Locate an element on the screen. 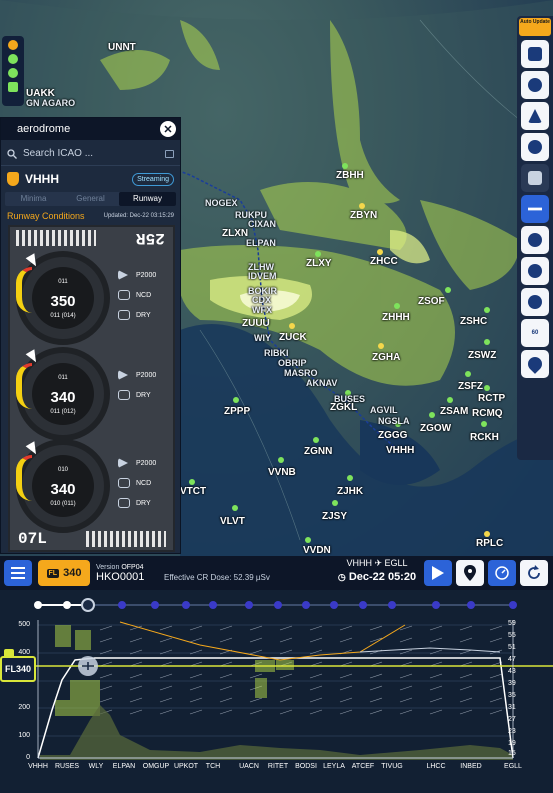 The image size is (553, 793). timer-button is located at coordinates (502, 573).